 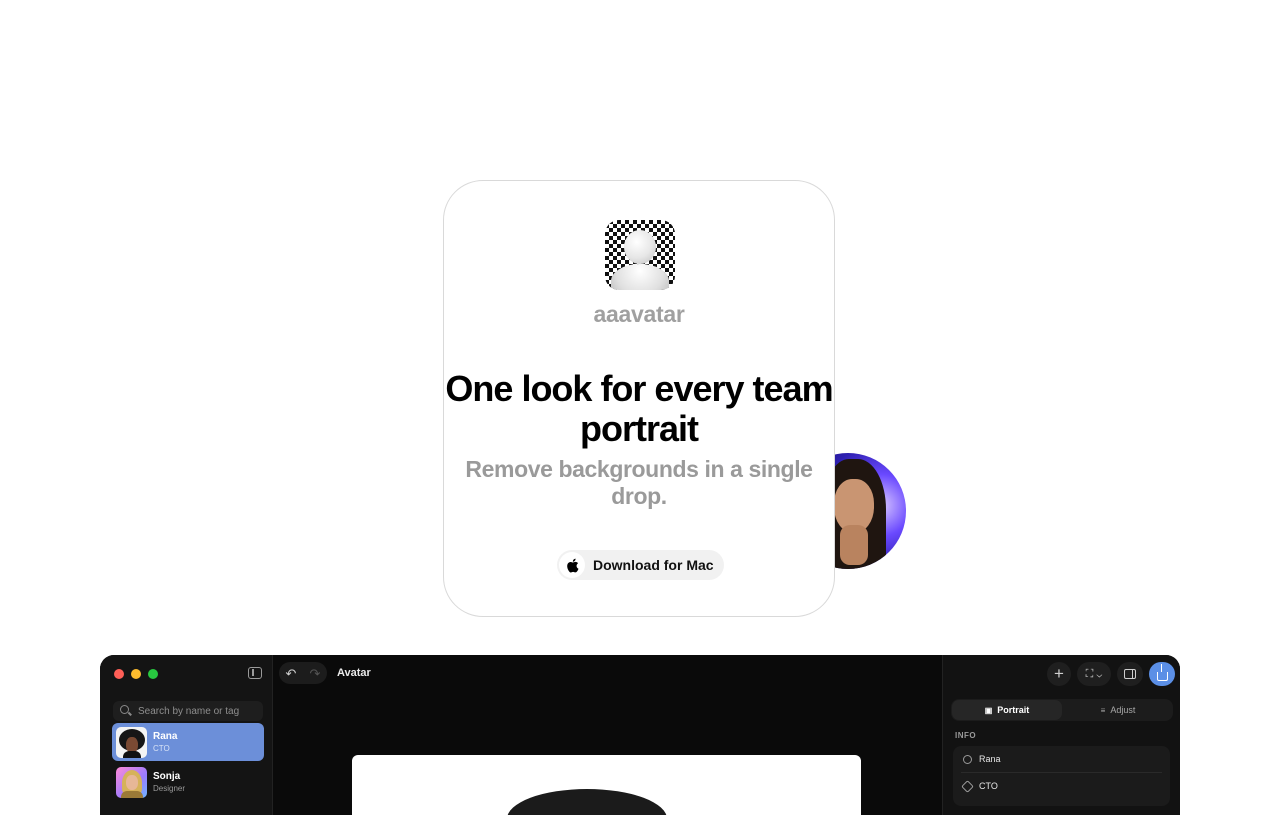 I want to click on info-fields: Rana CTO, so click(x=1061, y=776).